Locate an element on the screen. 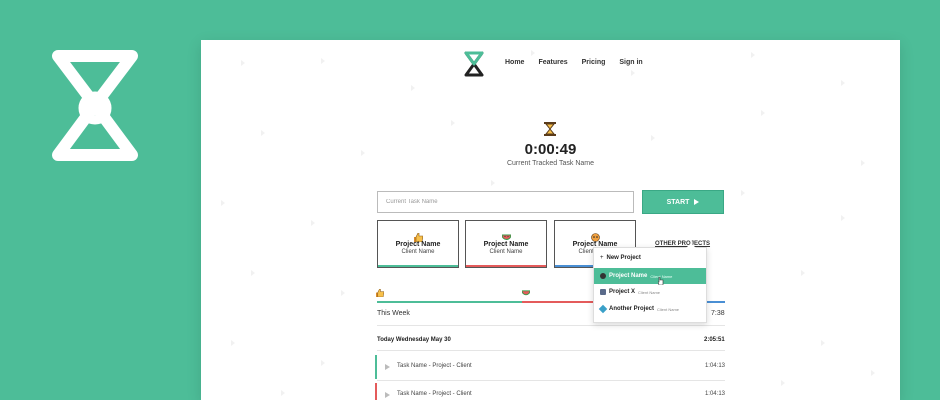 This screenshot has width=940, height=400. plus-icon: + is located at coordinates (602, 258).